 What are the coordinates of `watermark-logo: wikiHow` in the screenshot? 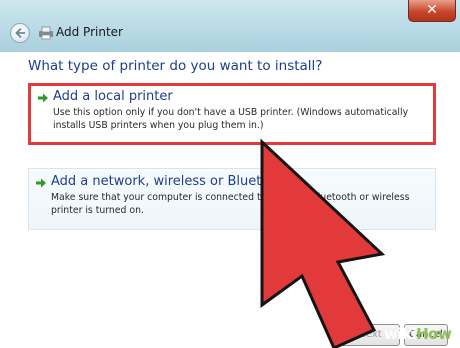 It's located at (418, 334).